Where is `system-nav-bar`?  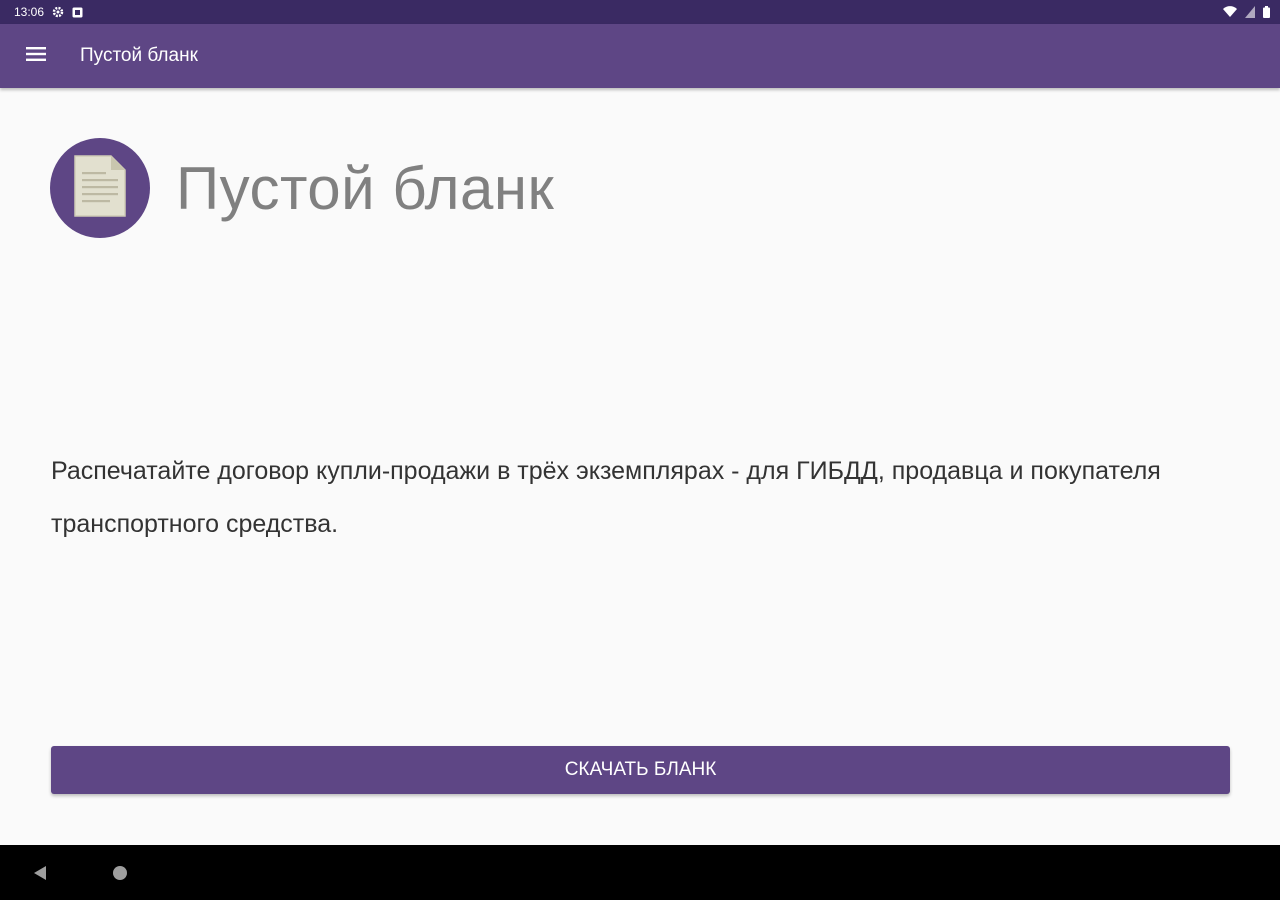
system-nav-bar is located at coordinates (640, 872).